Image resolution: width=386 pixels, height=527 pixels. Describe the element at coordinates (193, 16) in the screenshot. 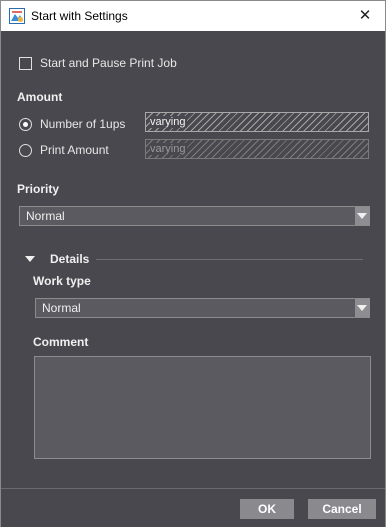

I see `title-bar: Start with Settings ✕` at that location.